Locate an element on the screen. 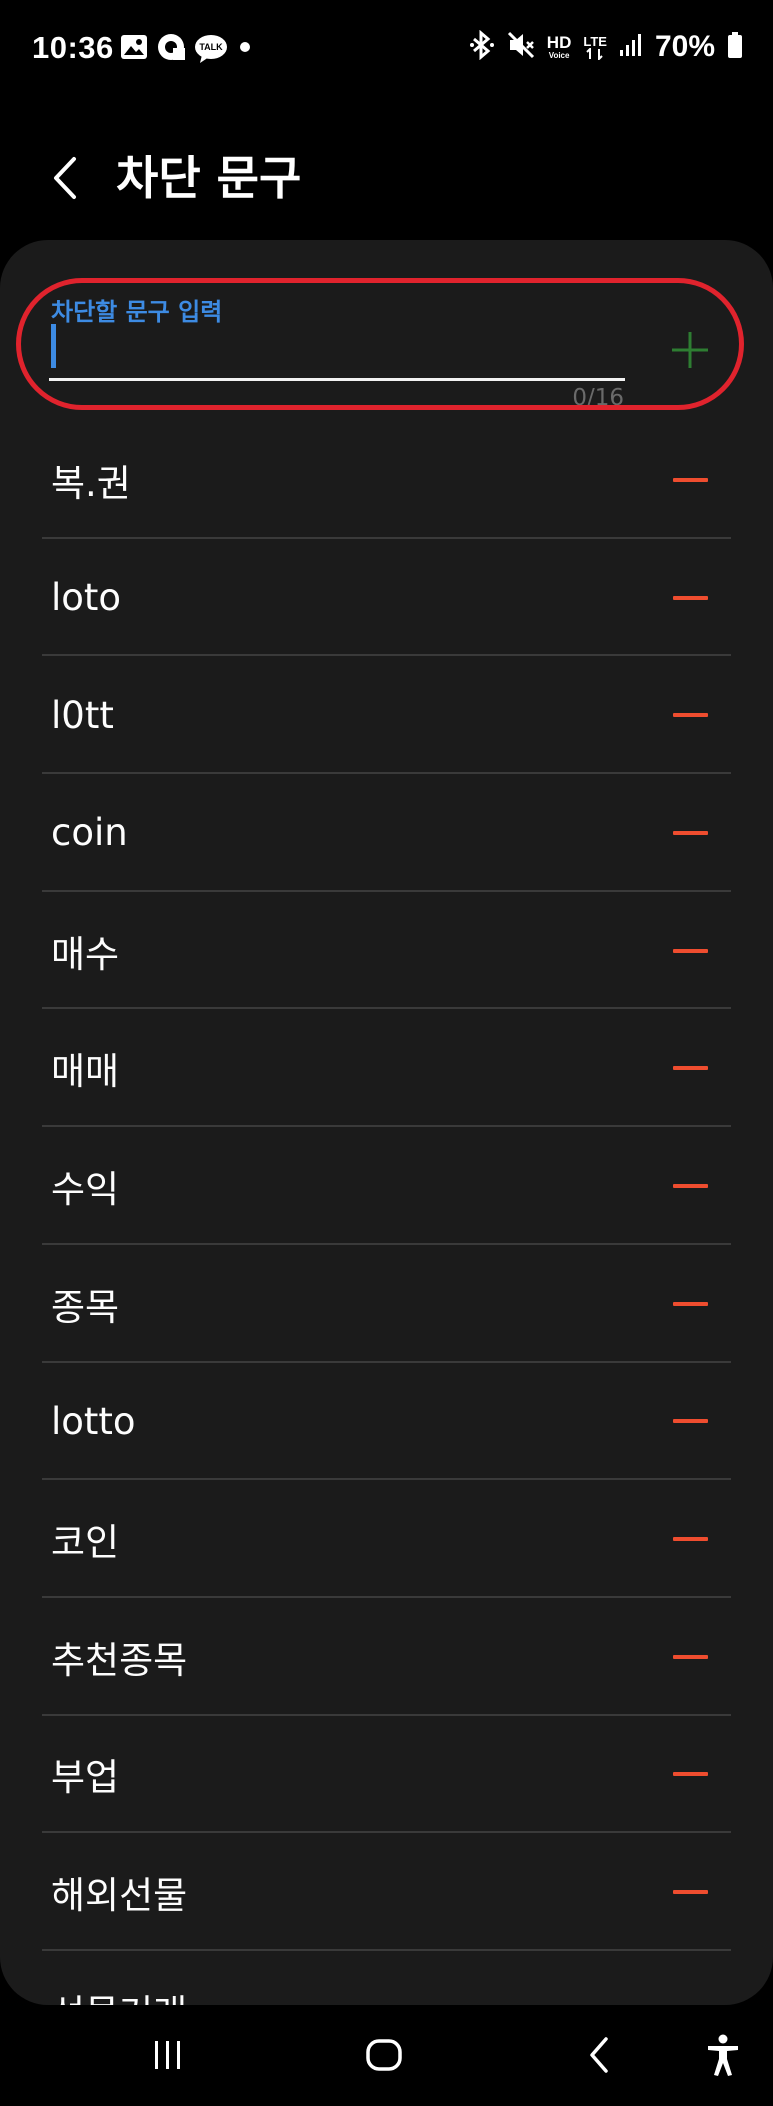 This screenshot has height=2106, width=773. header: 차단 문구 is located at coordinates (386, 175).